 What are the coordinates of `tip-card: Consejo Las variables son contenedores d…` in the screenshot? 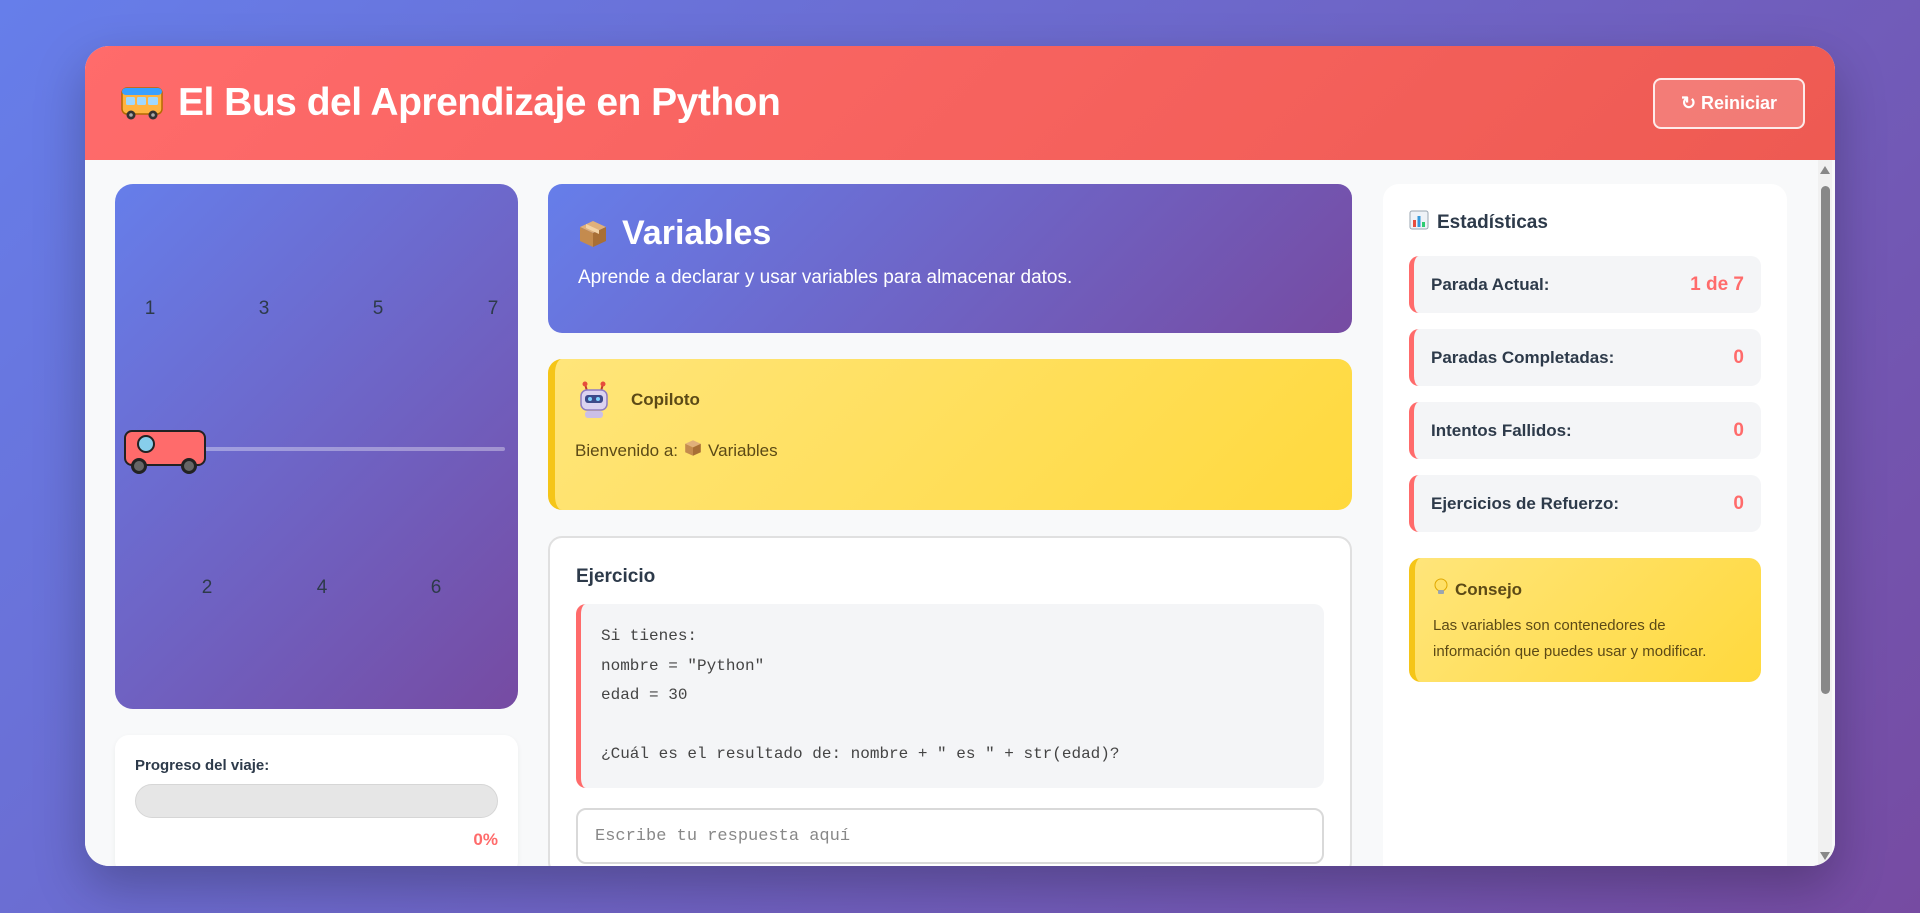 It's located at (1585, 620).